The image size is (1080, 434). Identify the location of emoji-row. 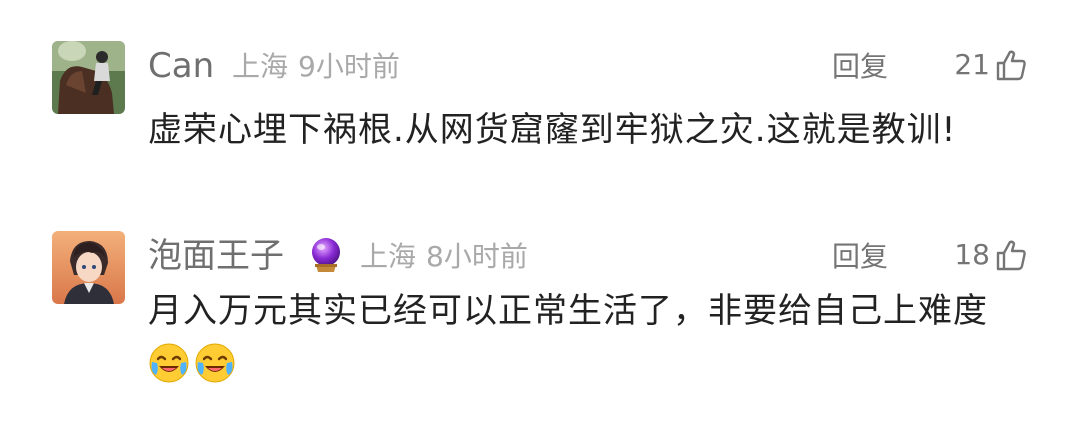
(192, 363).